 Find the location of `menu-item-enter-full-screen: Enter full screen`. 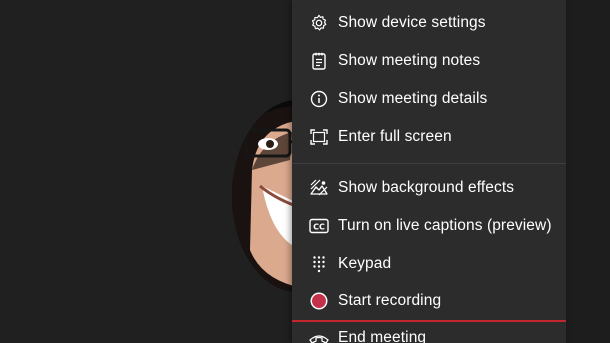

menu-item-enter-full-screen: Enter full screen is located at coordinates (429, 137).